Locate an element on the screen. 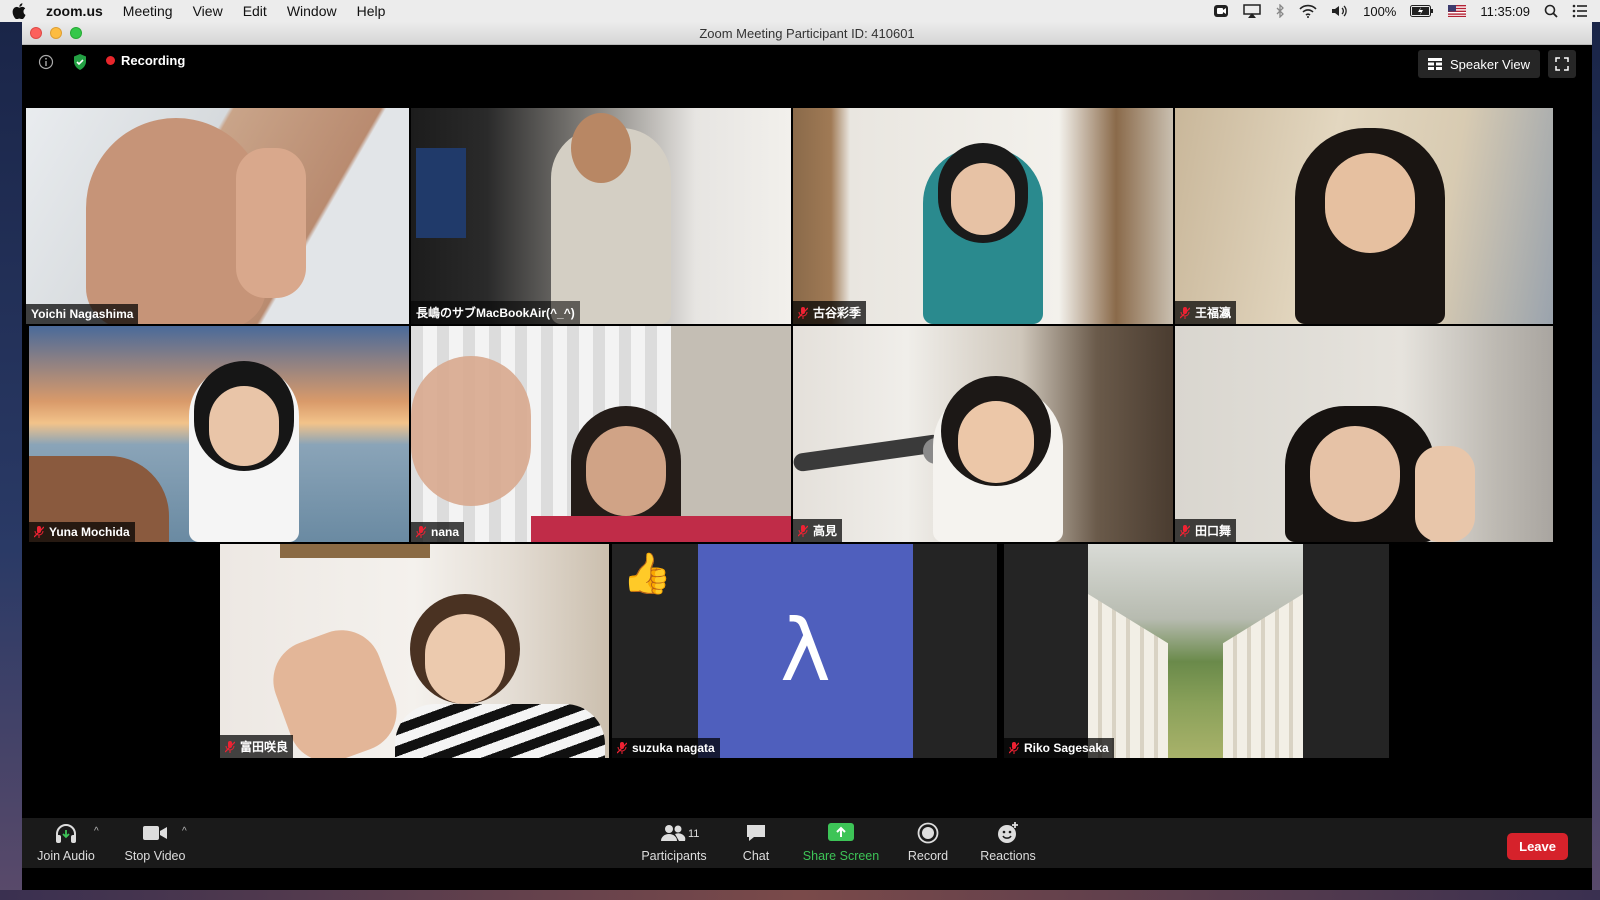 This screenshot has height=900, width=1600. battery-icon is located at coordinates (1422, 11).